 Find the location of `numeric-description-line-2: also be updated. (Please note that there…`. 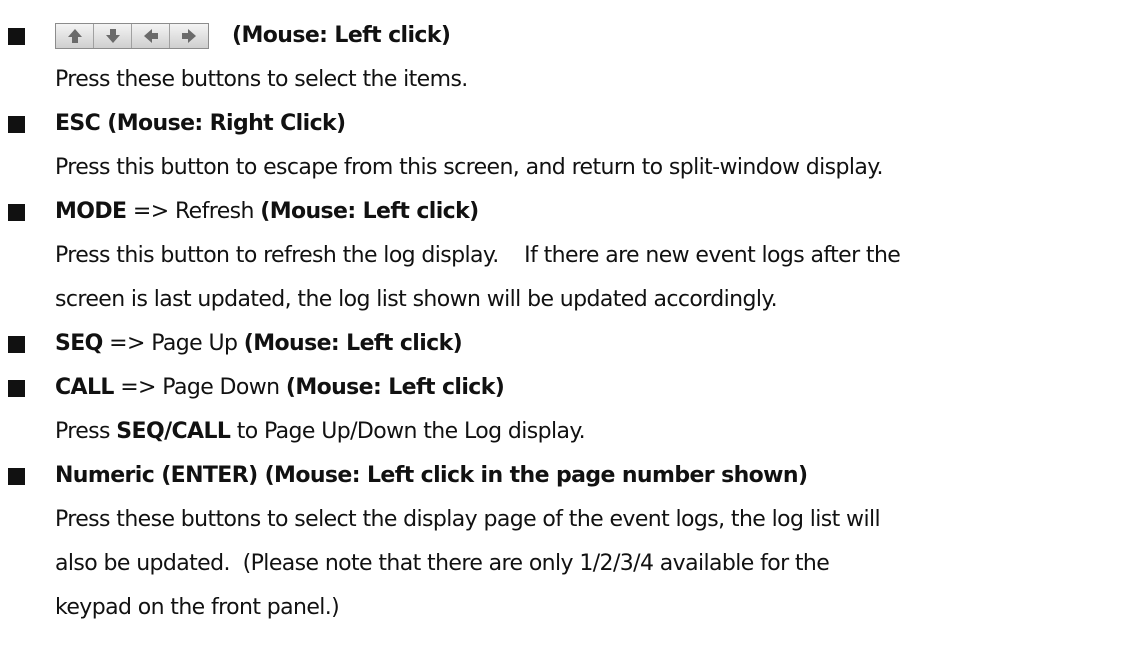

numeric-description-line-2: also be updated. (Please note that there… is located at coordinates (442, 563).